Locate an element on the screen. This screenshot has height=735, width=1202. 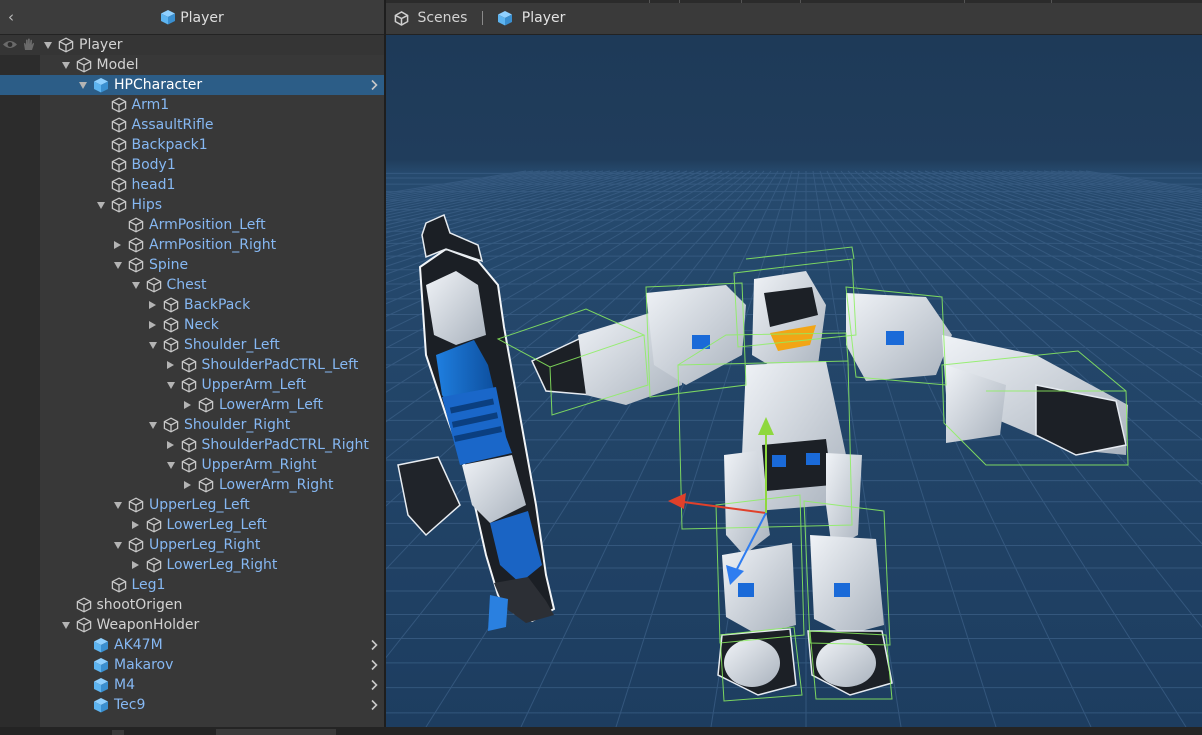
hierarchy-row: Model is located at coordinates (192, 65).